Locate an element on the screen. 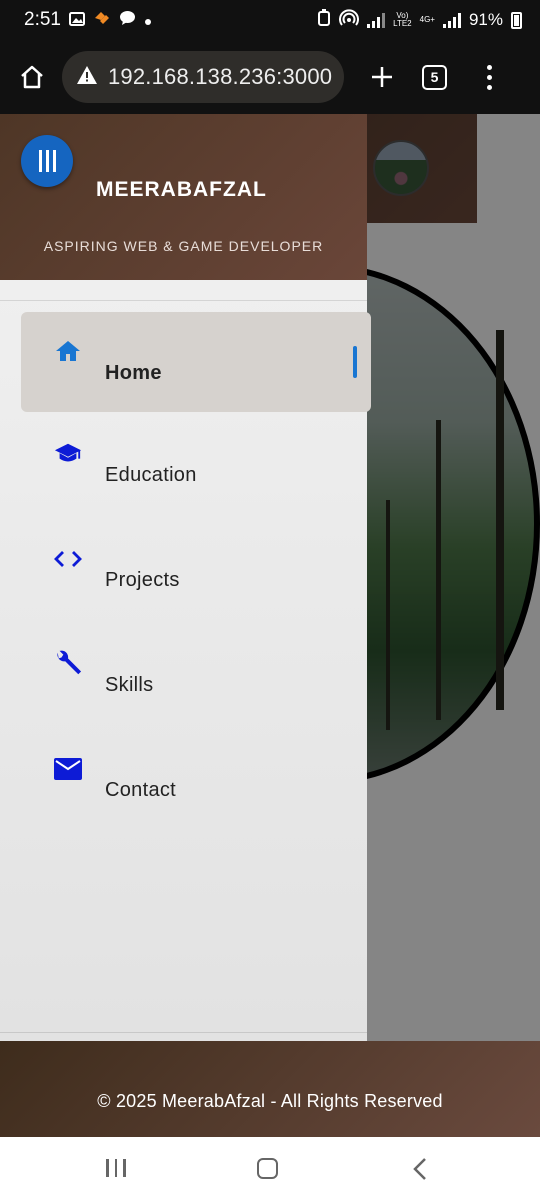 Image resolution: width=540 pixels, height=1200 pixels. graduation-cap-icon is located at coordinates (68, 454).